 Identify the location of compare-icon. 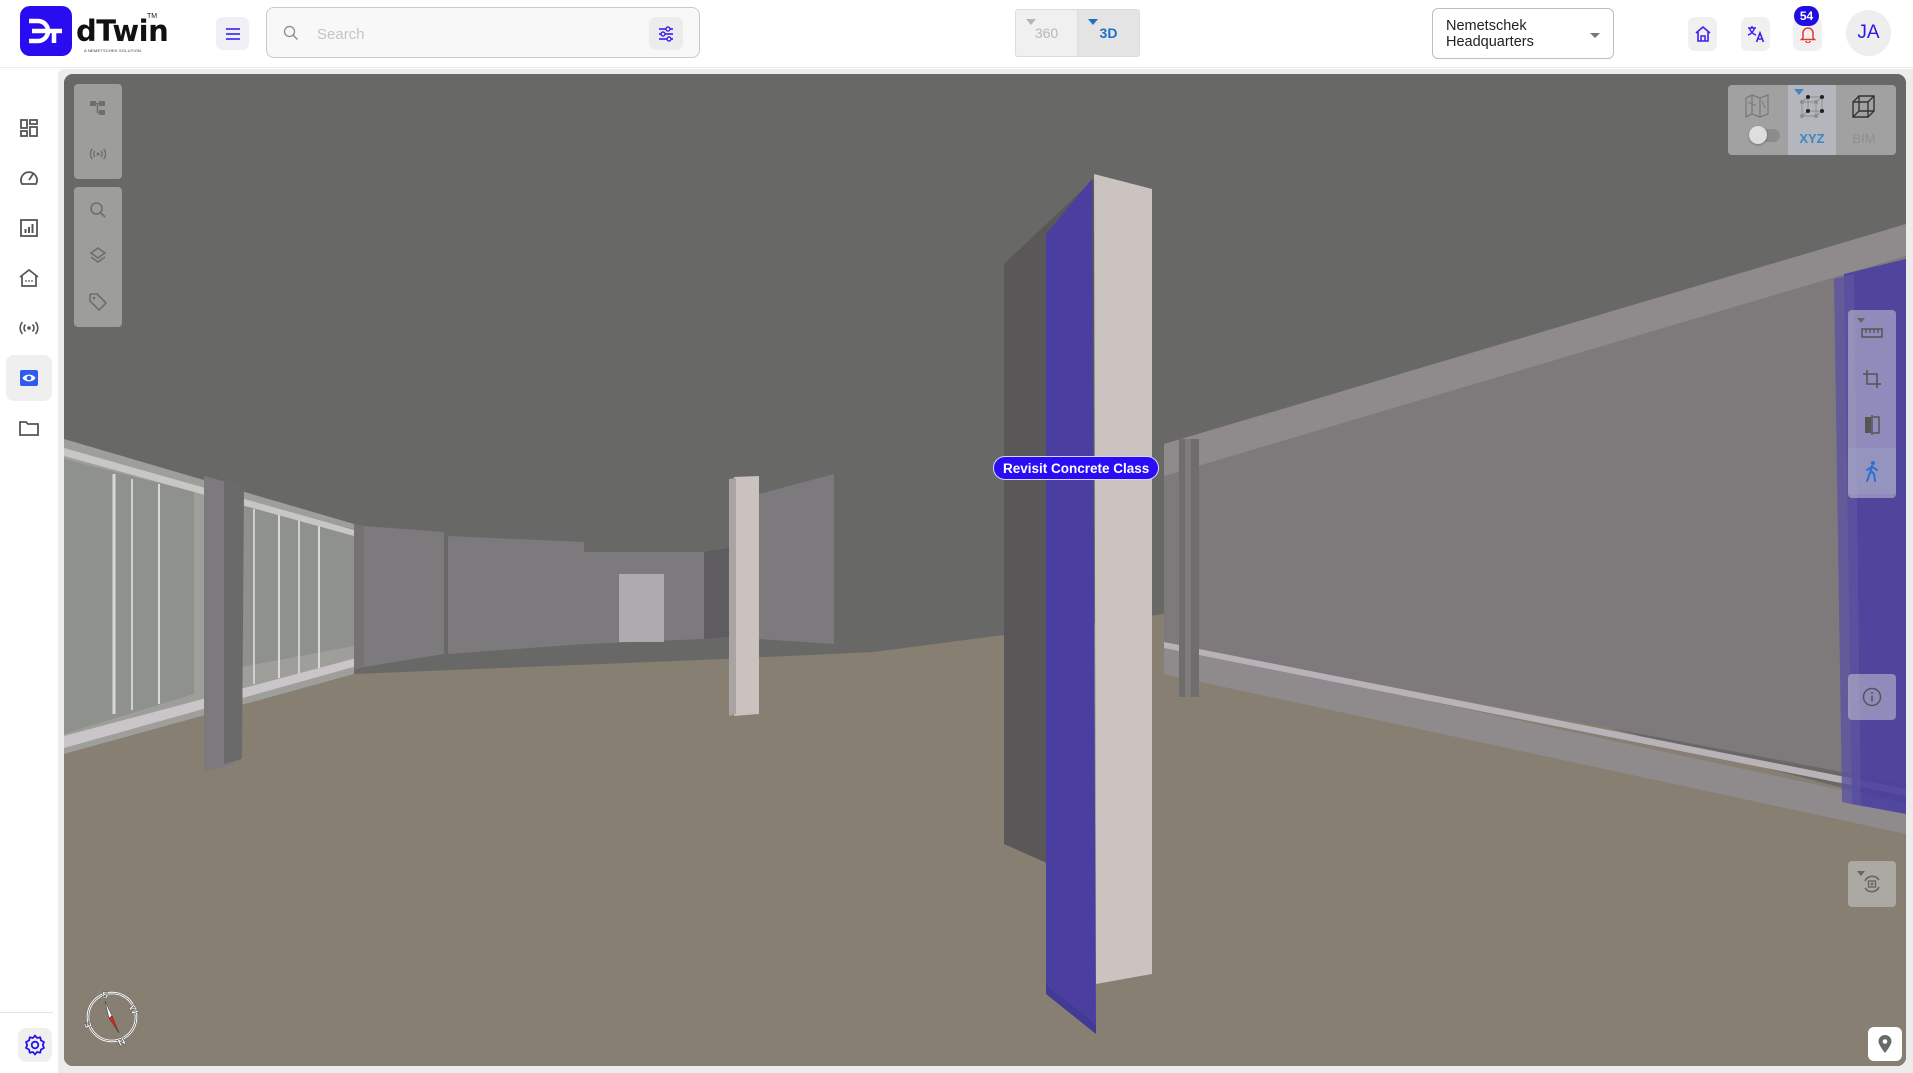
(1872, 425).